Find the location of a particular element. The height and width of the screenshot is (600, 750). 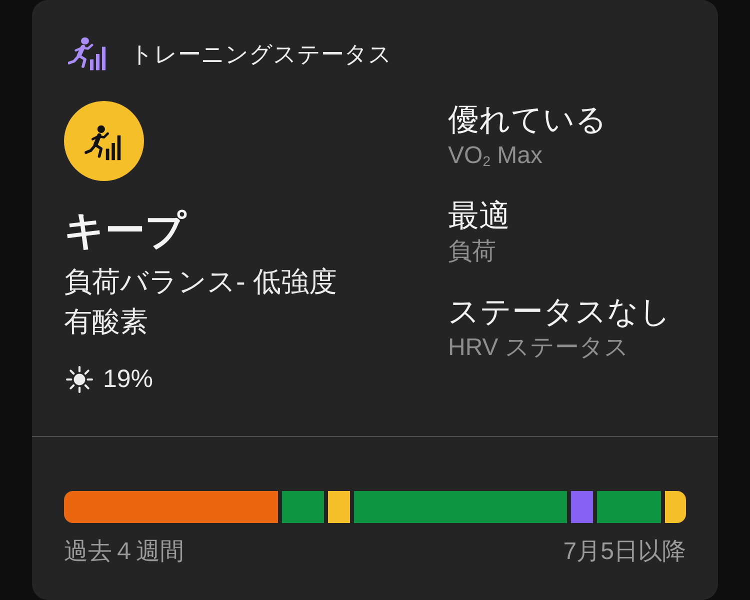

status-detail: 負荷バランス- 低強度 is located at coordinates (201, 282).